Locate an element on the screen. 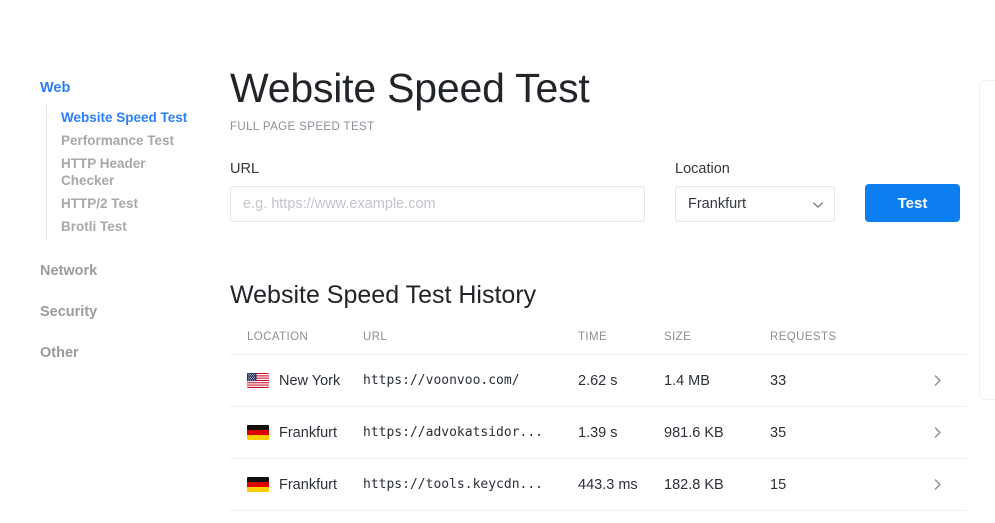  cell-time: 443.3 ms is located at coordinates (608, 484).